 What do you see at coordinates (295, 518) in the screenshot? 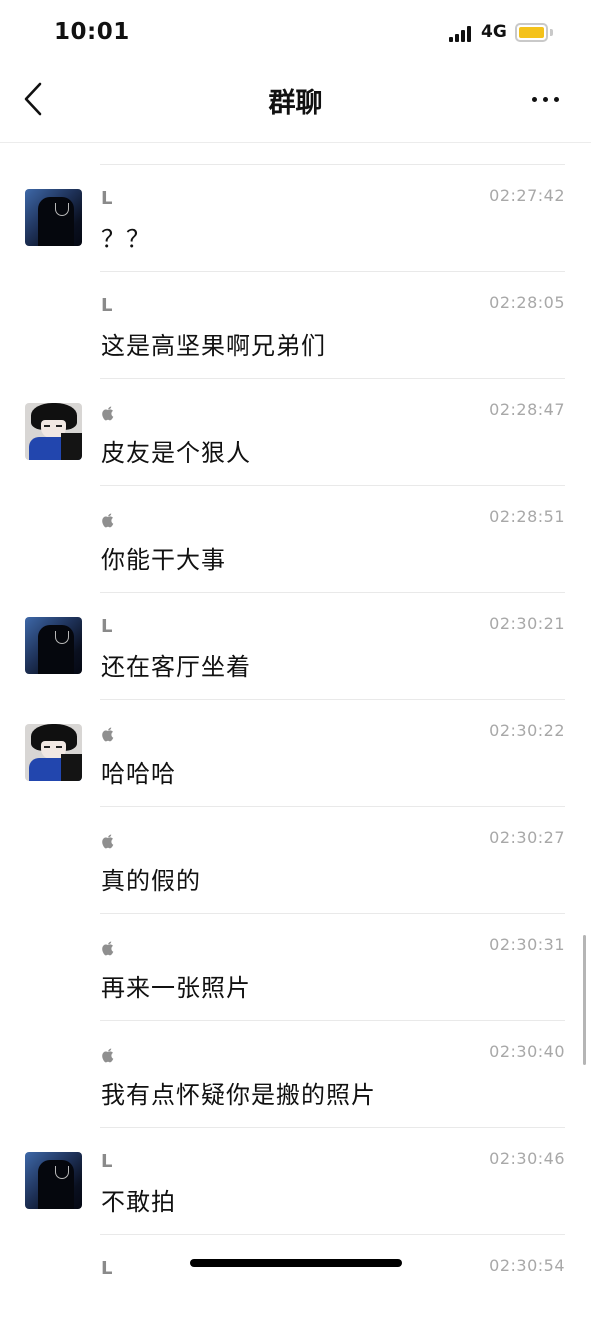
I see `message-row: 02:28:51 你能干大事` at bounding box center [295, 518].